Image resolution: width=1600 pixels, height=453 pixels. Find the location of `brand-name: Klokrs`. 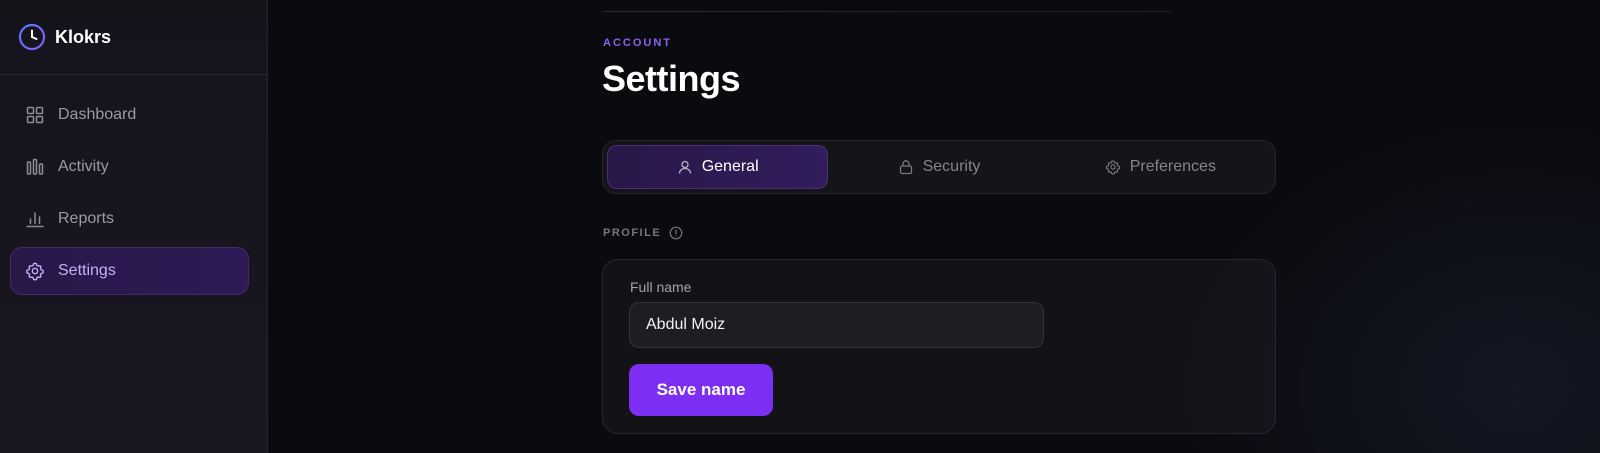

brand-name: Klokrs is located at coordinates (83, 36).